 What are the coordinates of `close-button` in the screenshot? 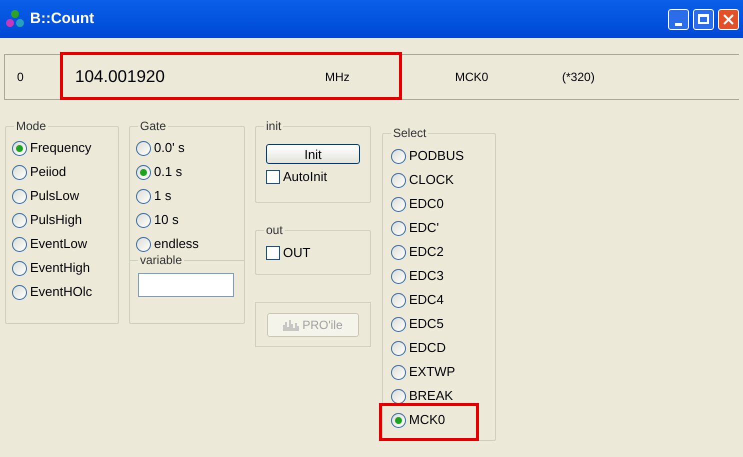 It's located at (728, 19).